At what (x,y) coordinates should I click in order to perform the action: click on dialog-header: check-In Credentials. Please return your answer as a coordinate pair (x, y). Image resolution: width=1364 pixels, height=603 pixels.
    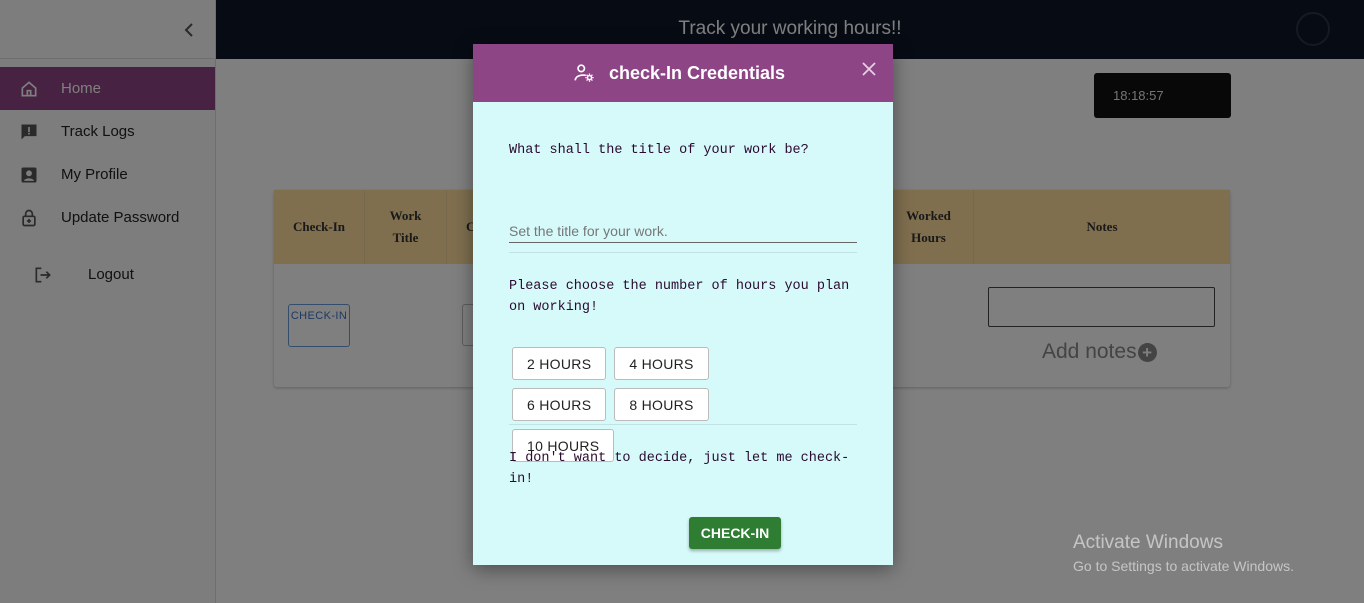
    Looking at the image, I should click on (683, 73).